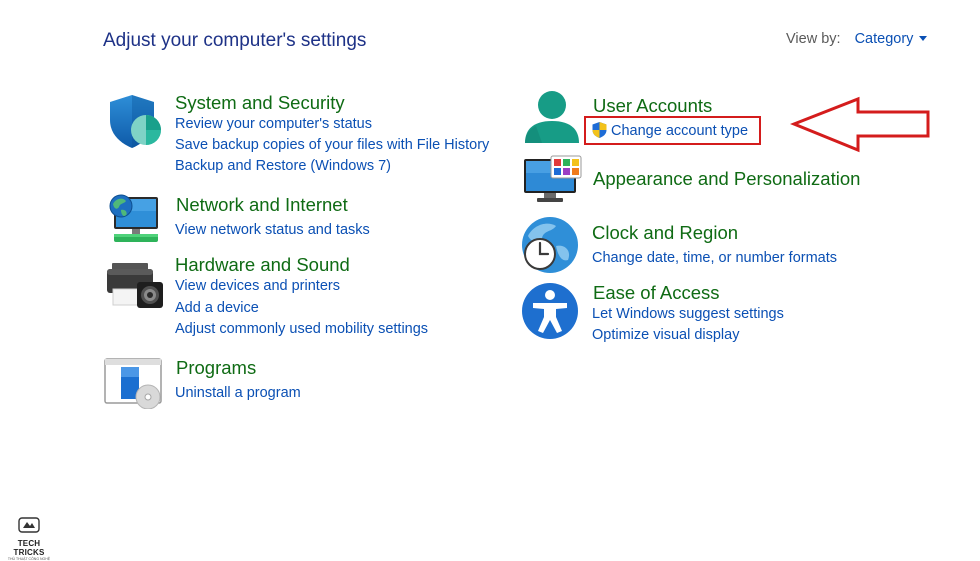  What do you see at coordinates (235, 40) in the screenshot?
I see `page-title: Adjust your computer's settings` at bounding box center [235, 40].